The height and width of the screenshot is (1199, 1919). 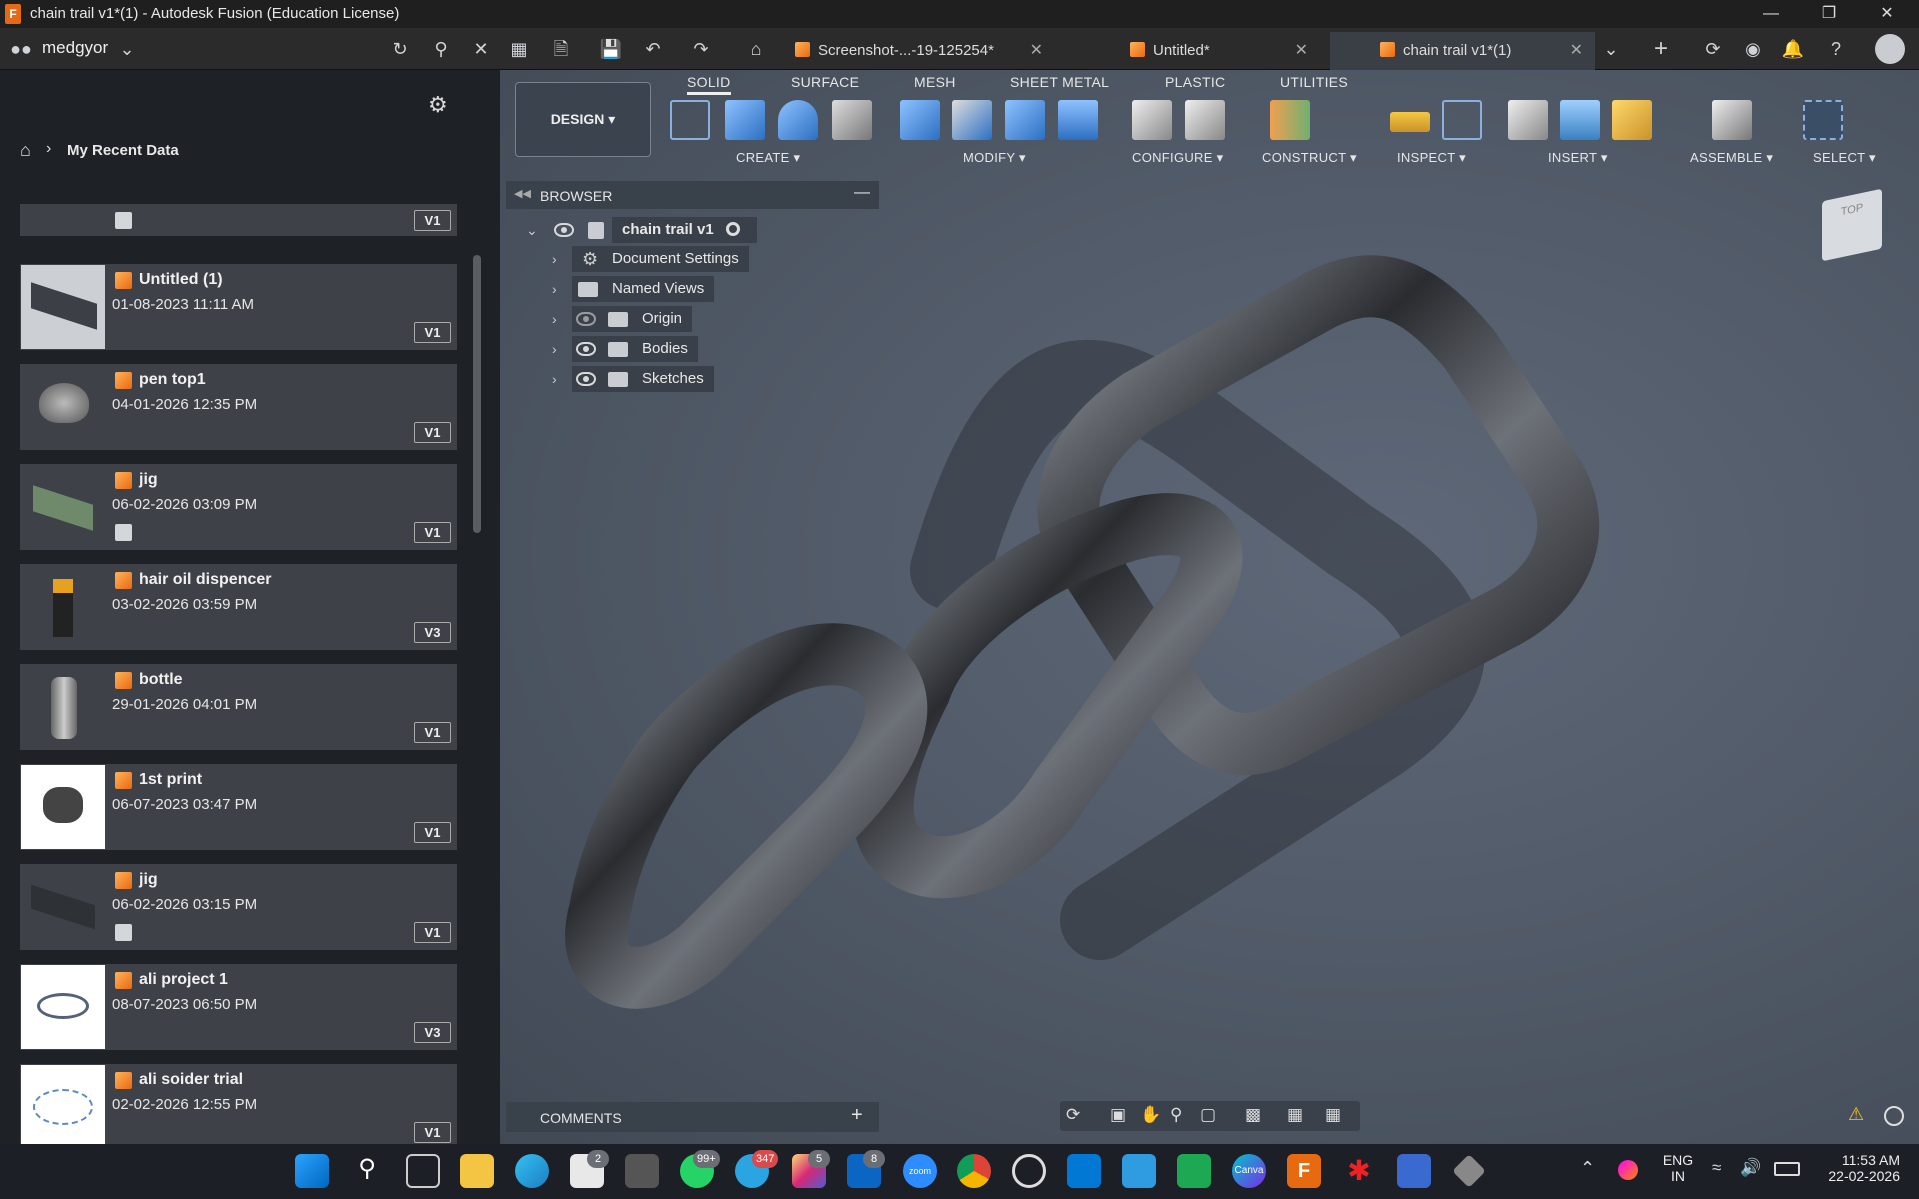 What do you see at coordinates (1304, 1171) in the screenshot?
I see `fusion-taskbar-icon: F` at bounding box center [1304, 1171].